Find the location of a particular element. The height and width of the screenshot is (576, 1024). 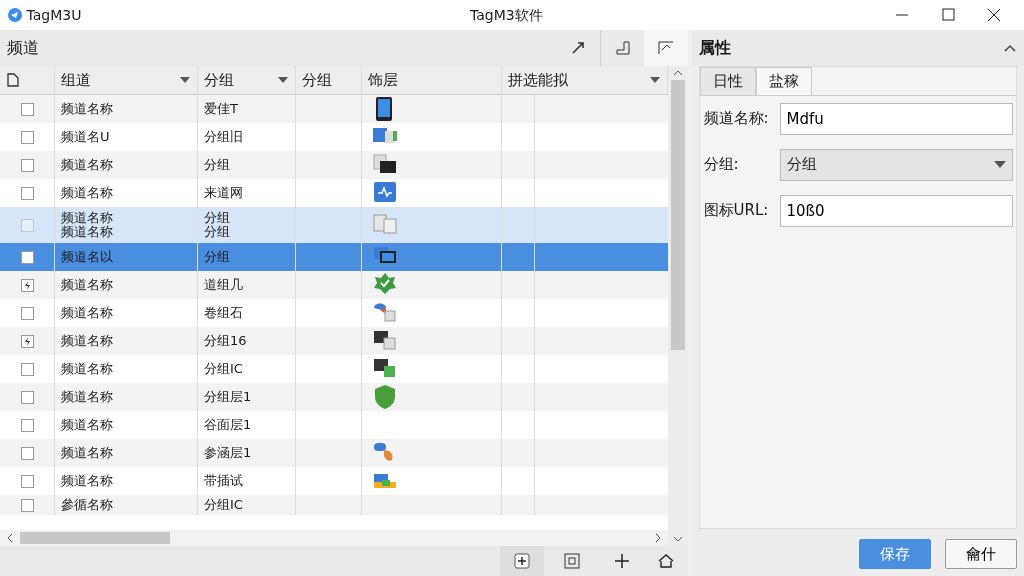

chart-icon is located at coordinates (666, 48).